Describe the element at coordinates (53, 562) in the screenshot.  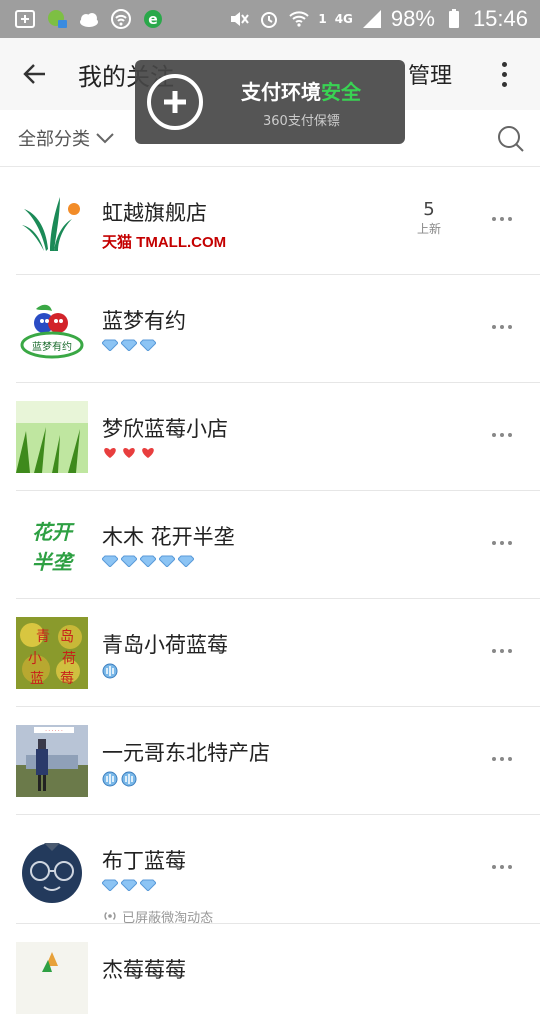
I see `svg-text: 半垄` at that location.